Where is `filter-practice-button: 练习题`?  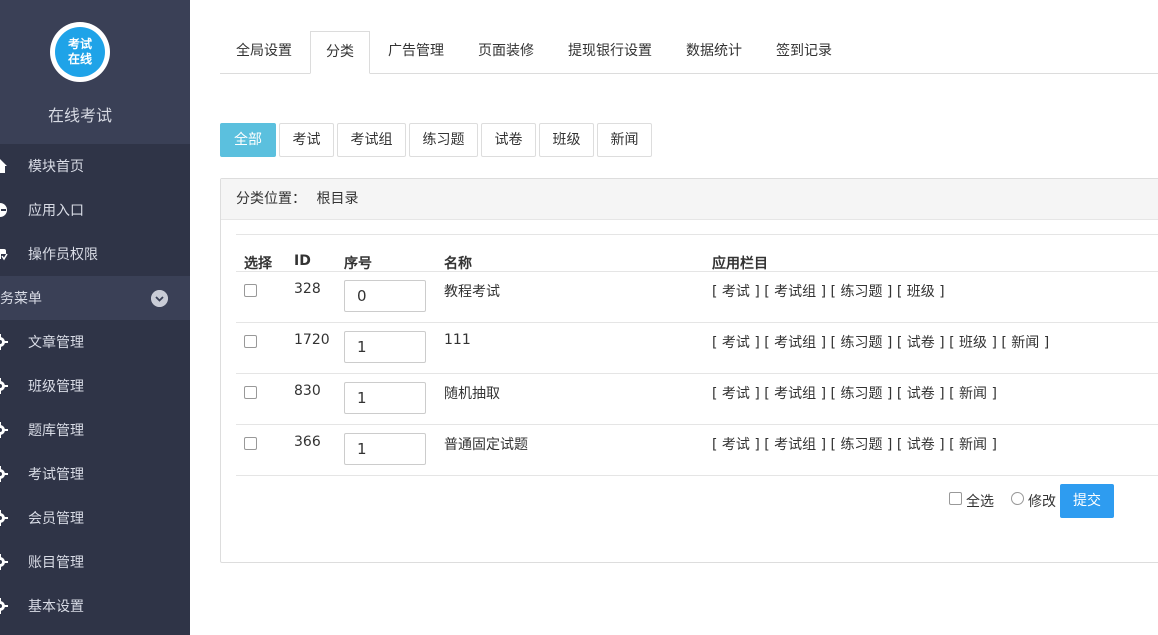 filter-practice-button: 练习题 is located at coordinates (443, 140).